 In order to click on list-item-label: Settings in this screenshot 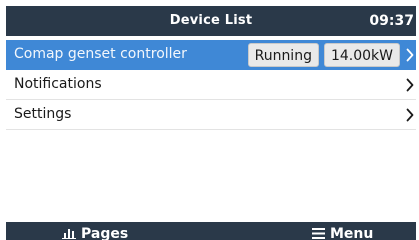, I will do `click(43, 114)`.